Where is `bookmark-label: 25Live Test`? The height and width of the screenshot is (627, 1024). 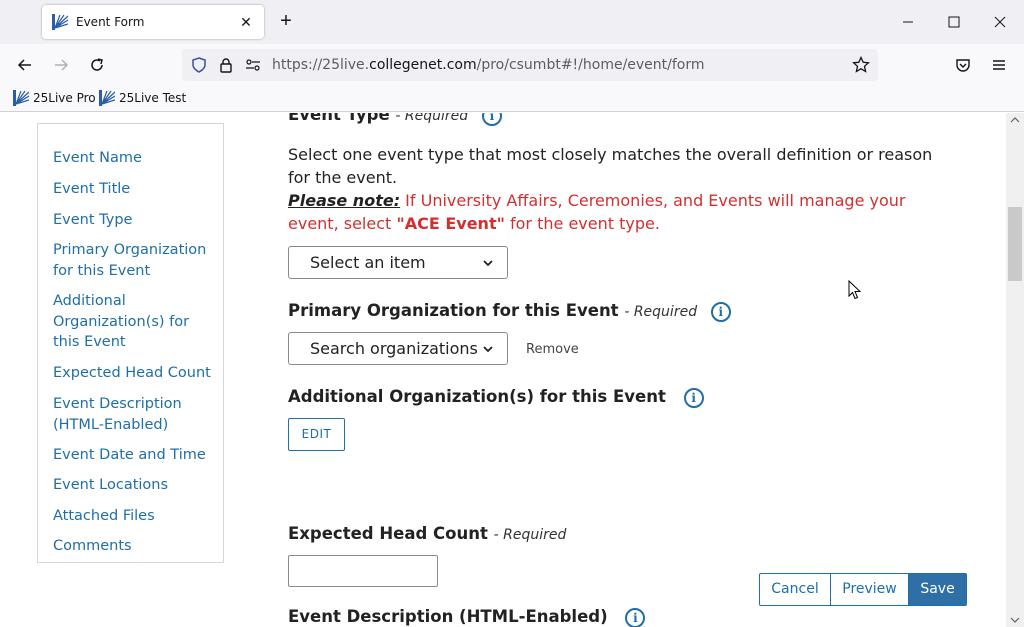
bookmark-label: 25Live Test is located at coordinates (153, 98).